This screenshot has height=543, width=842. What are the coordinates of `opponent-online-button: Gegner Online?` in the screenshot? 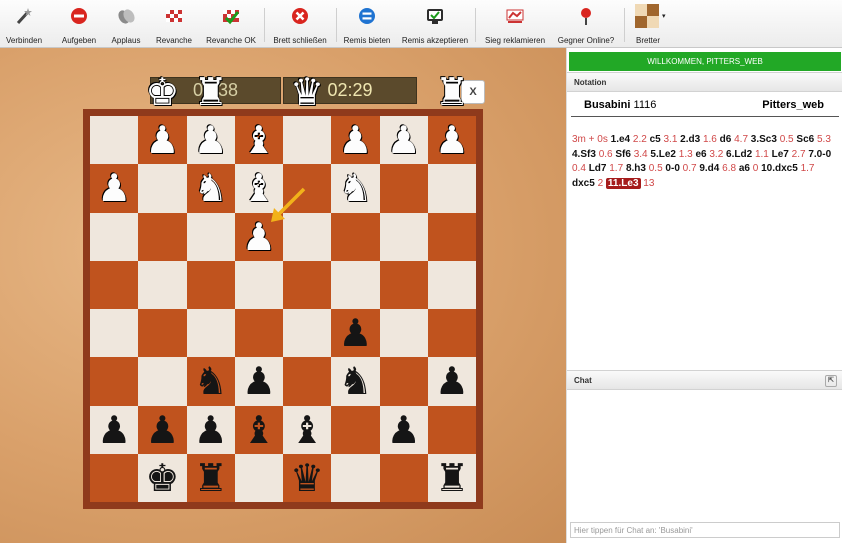 It's located at (586, 24).